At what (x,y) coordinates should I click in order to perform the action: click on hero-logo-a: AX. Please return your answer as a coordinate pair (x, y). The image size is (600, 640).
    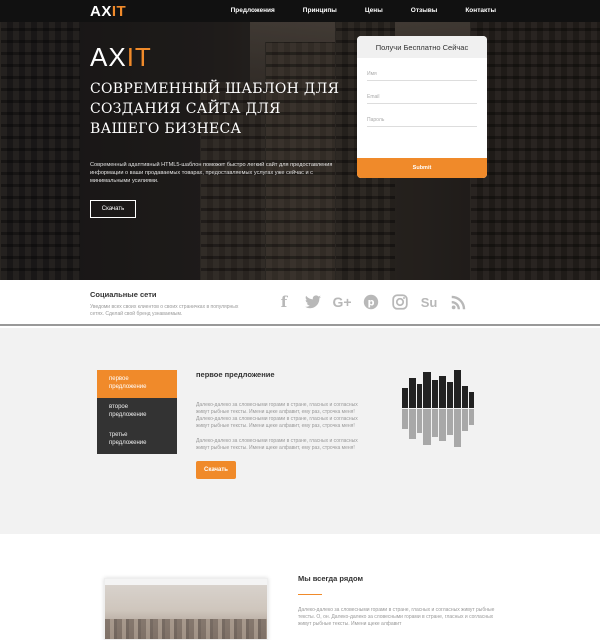
    Looking at the image, I should click on (108, 57).